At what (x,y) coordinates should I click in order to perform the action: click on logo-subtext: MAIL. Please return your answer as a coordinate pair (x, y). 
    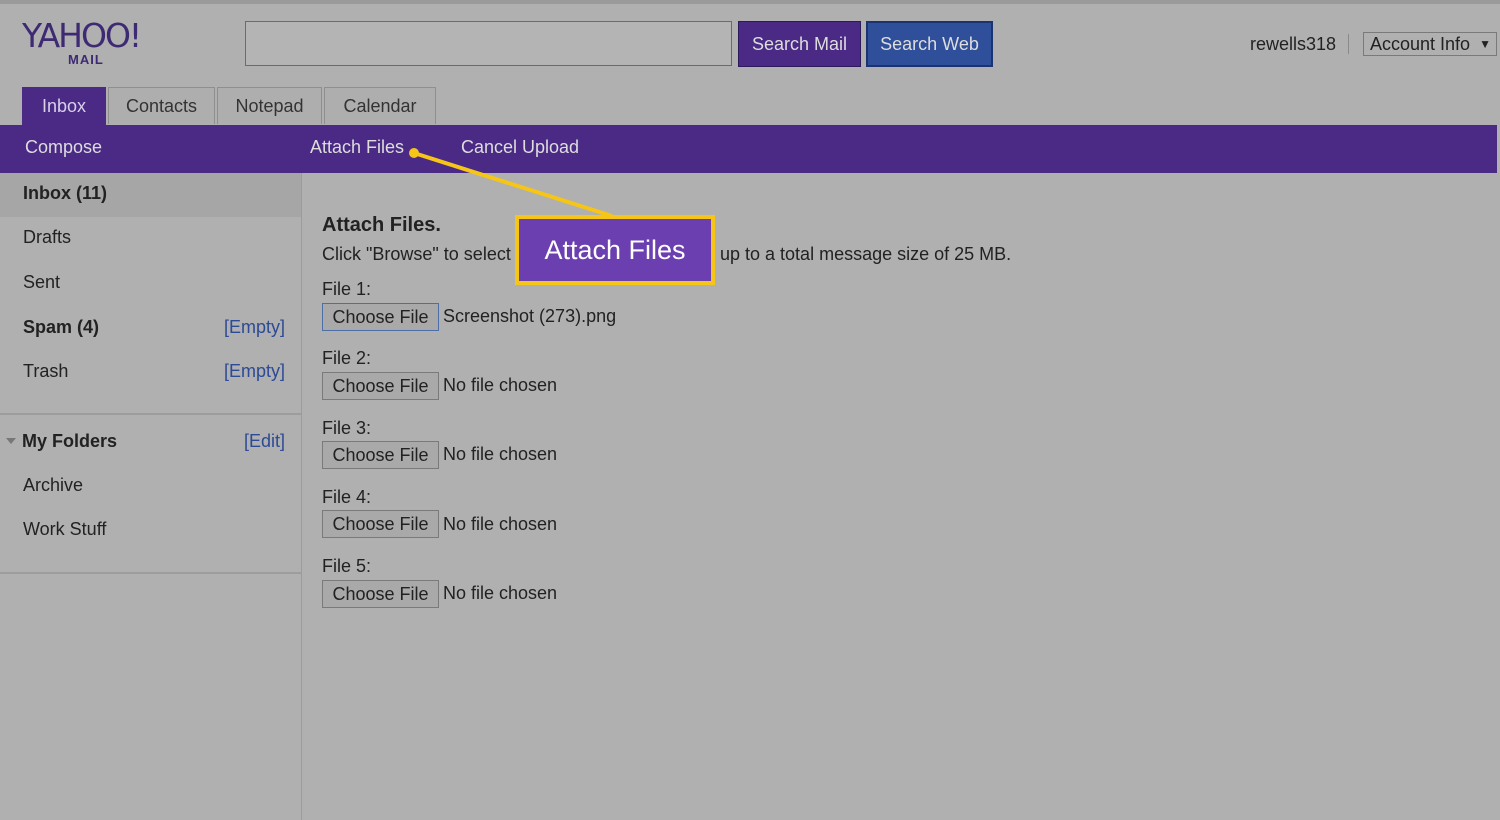
    Looking at the image, I should click on (86, 59).